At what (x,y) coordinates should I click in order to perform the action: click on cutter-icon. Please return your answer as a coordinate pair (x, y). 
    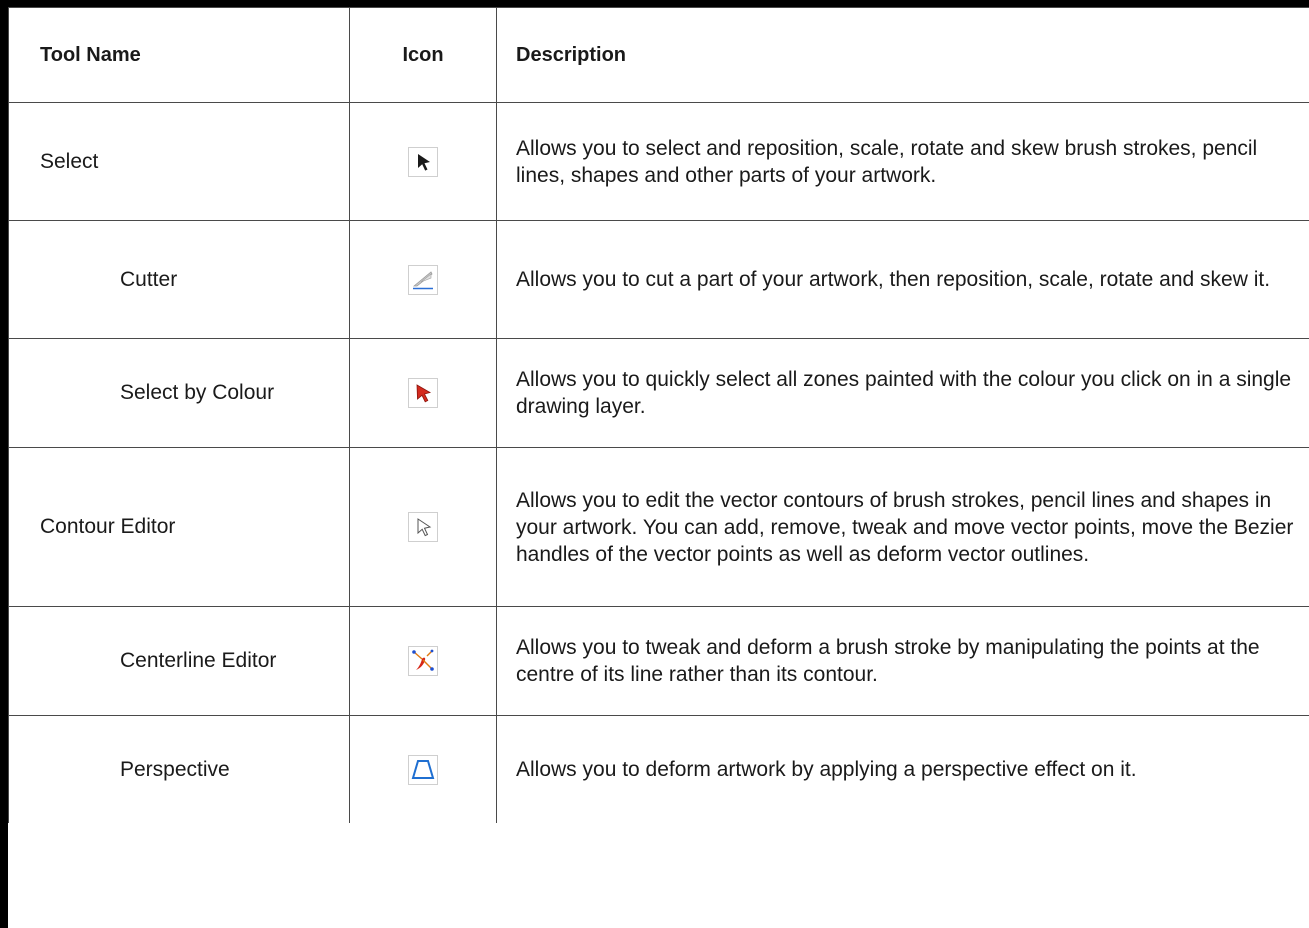
    Looking at the image, I should click on (423, 279).